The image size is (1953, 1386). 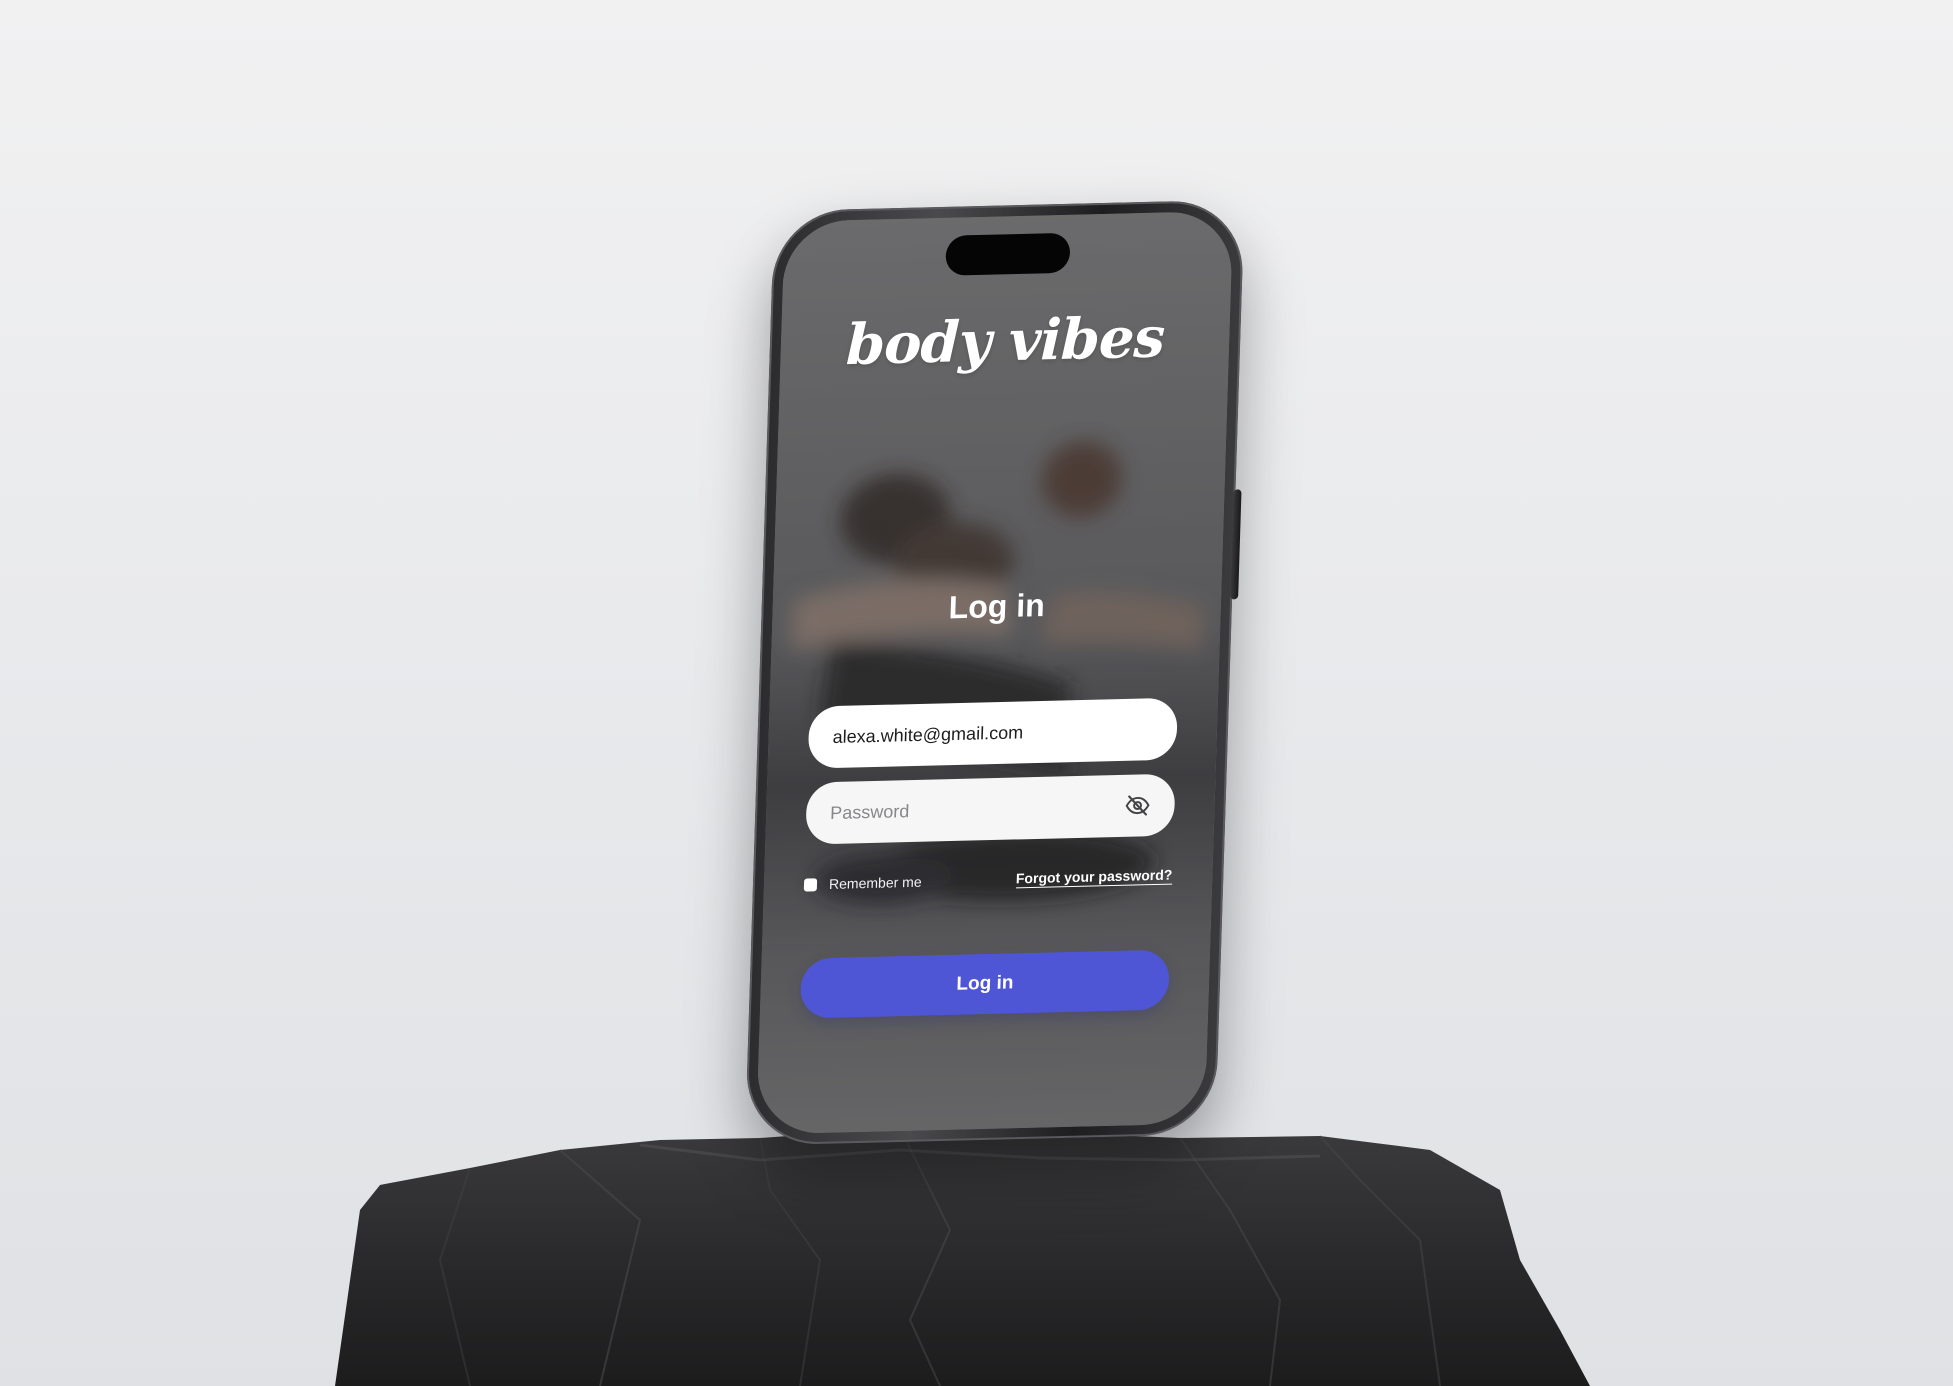 I want to click on email-input, so click(x=993, y=733).